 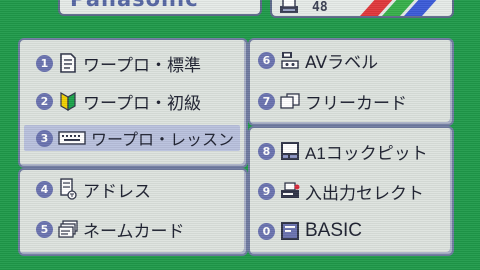 What do you see at coordinates (68, 63) in the screenshot?
I see `document-icon` at bounding box center [68, 63].